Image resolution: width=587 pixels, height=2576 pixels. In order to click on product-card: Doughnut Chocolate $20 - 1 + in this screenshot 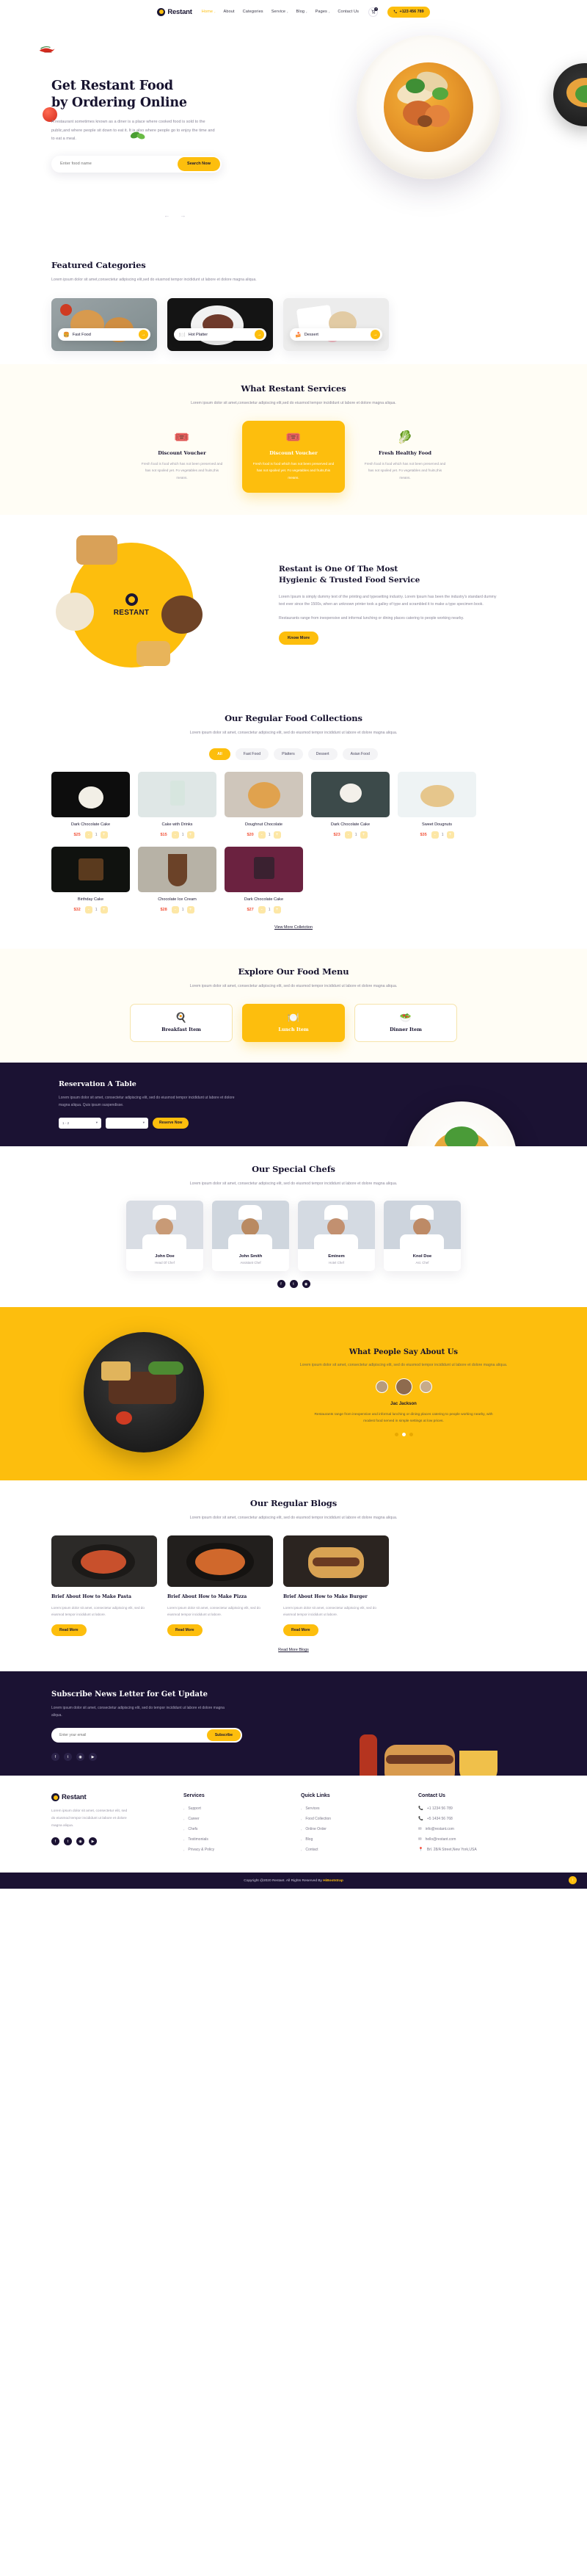, I will do `click(264, 805)`.